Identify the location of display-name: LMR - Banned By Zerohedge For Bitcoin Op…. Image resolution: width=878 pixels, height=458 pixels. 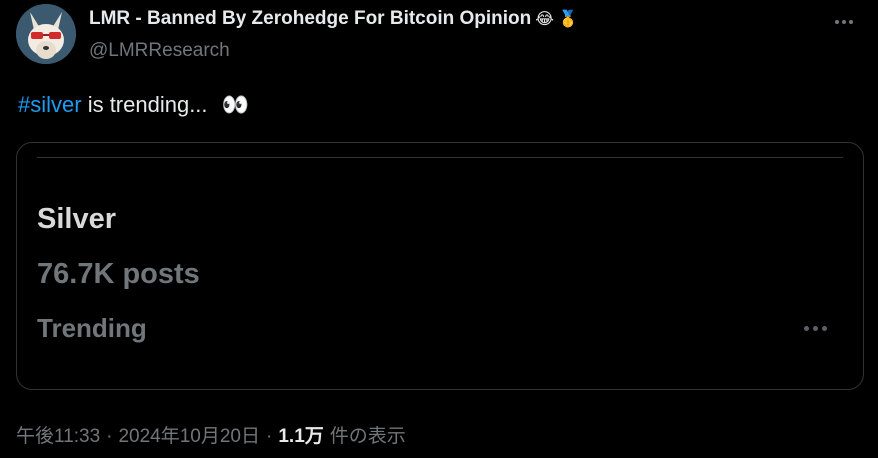
(310, 19).